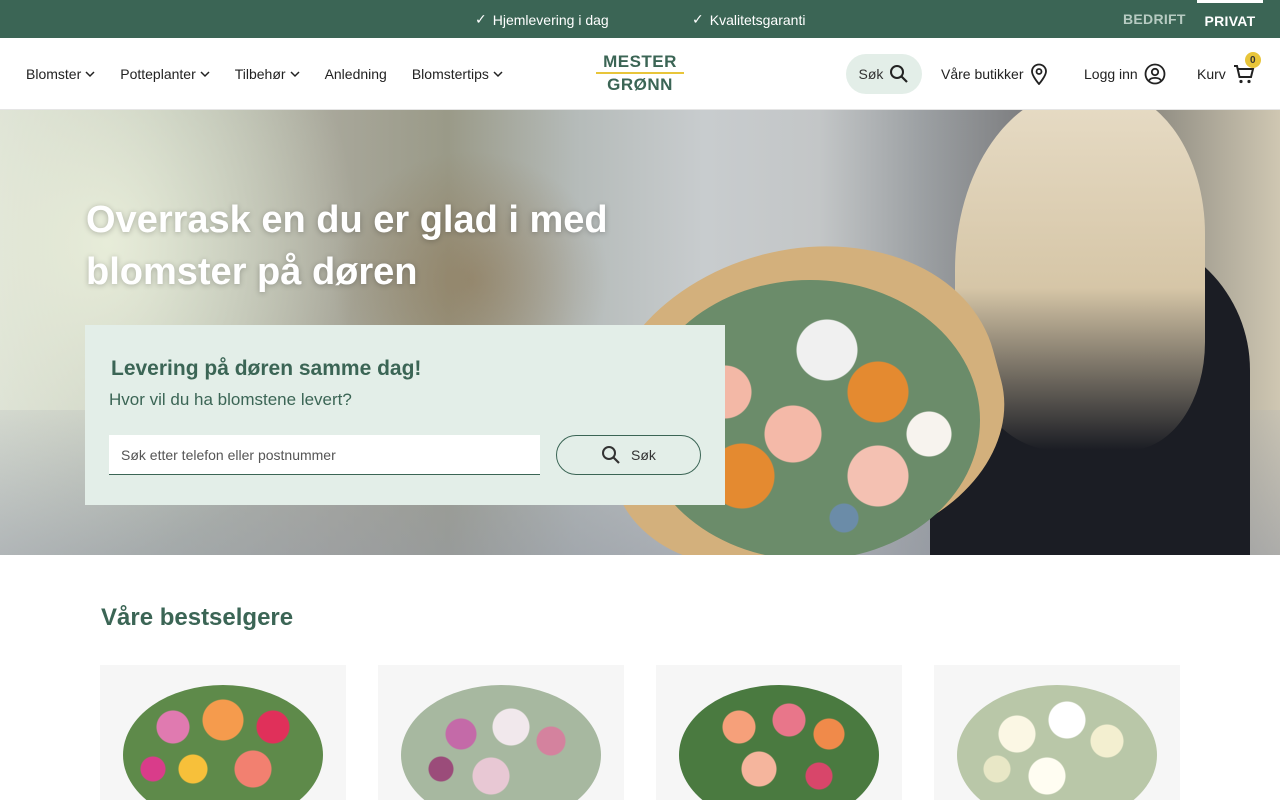 The image size is (1280, 800). I want to click on nav-item-tilbehor: Tilbehør, so click(267, 74).